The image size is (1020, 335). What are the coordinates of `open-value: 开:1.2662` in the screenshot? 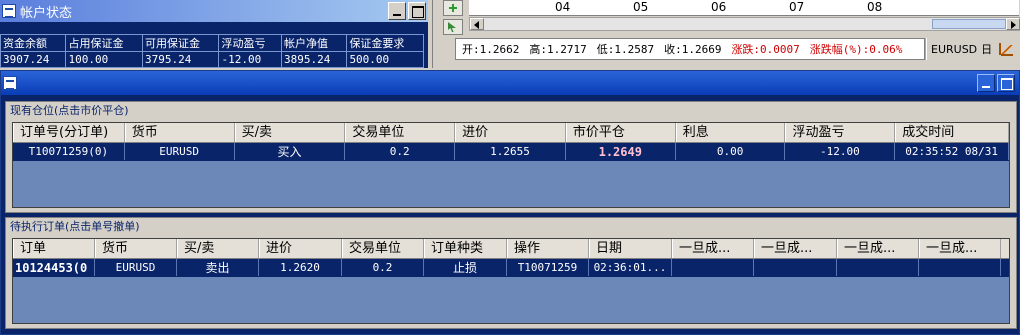 It's located at (491, 49).